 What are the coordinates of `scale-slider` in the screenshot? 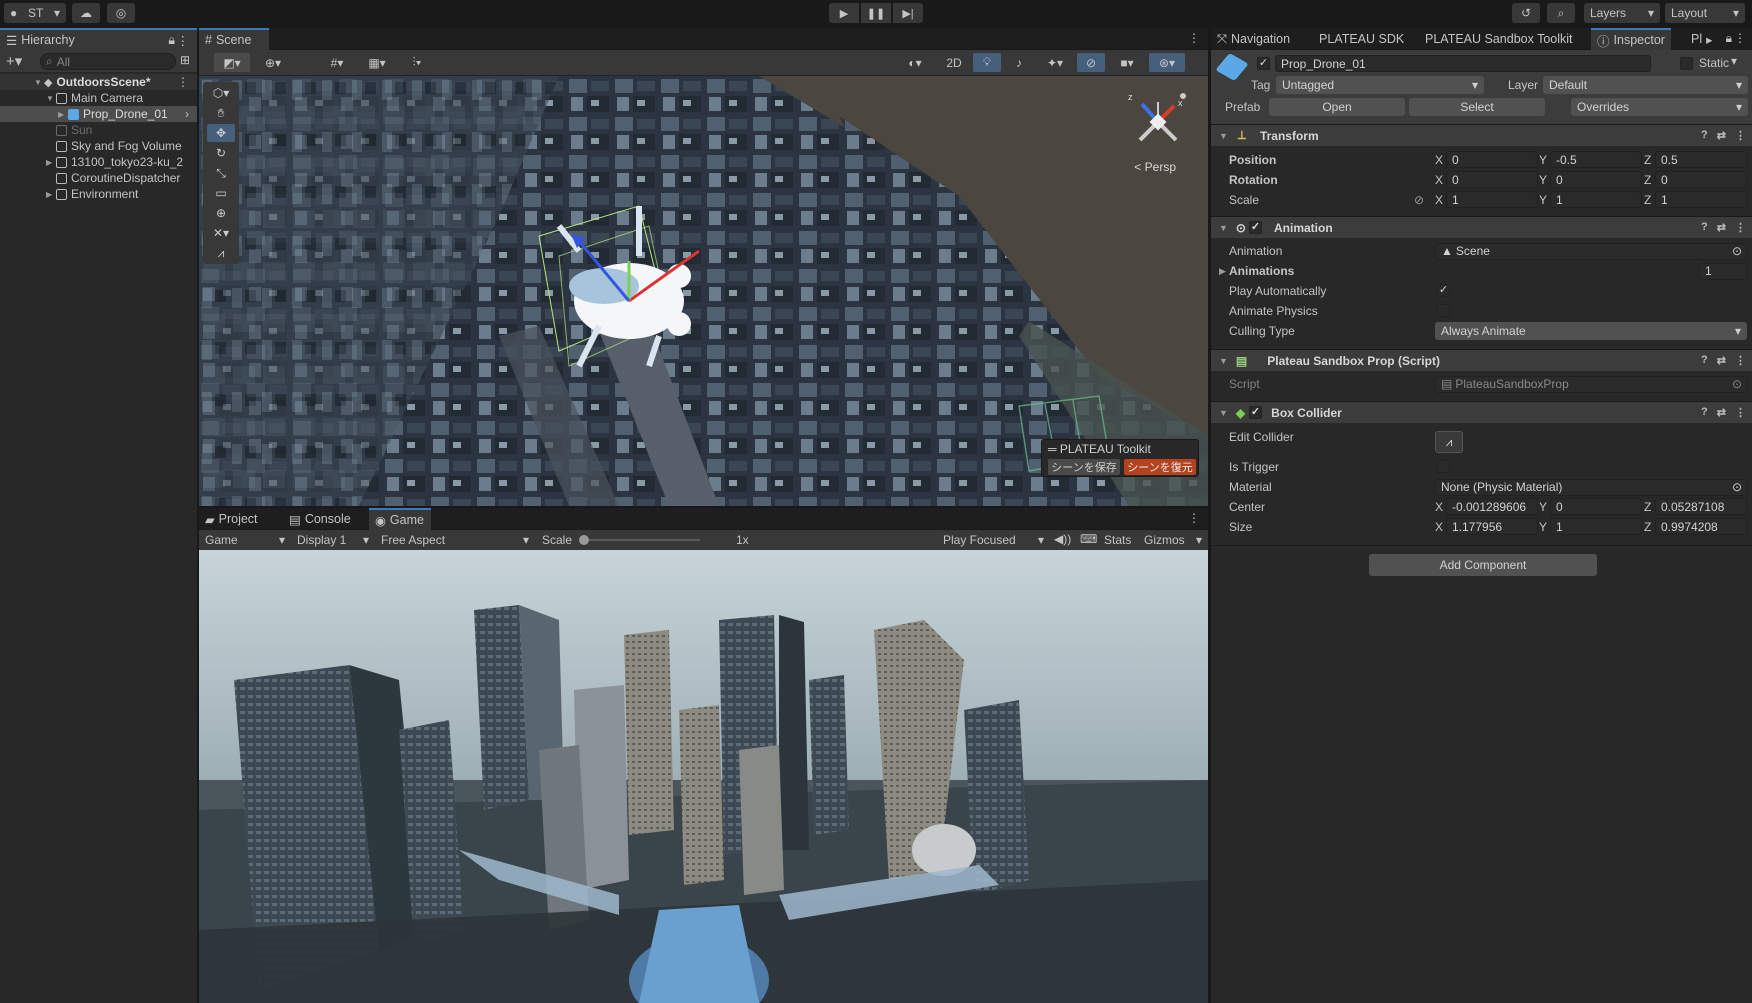 It's located at (640, 540).